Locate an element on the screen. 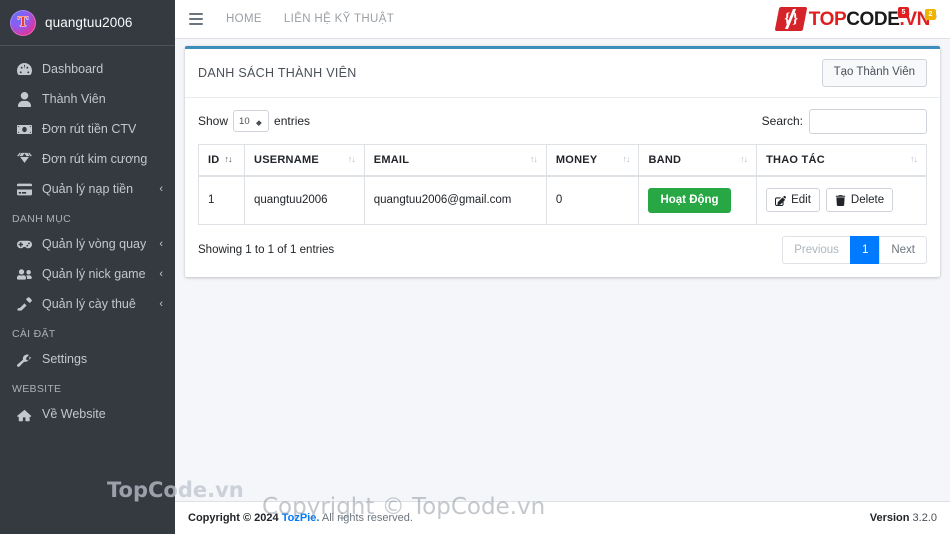  sidebar-brand: T quangtuu2006 is located at coordinates (87, 23).